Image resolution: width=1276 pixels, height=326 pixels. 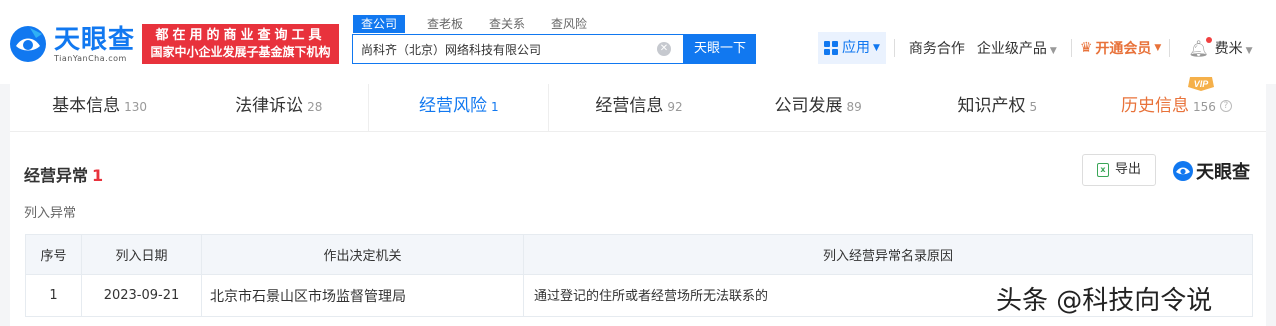 What do you see at coordinates (362, 254) in the screenshot?
I see `col-authority: 作出决定机关` at bounding box center [362, 254].